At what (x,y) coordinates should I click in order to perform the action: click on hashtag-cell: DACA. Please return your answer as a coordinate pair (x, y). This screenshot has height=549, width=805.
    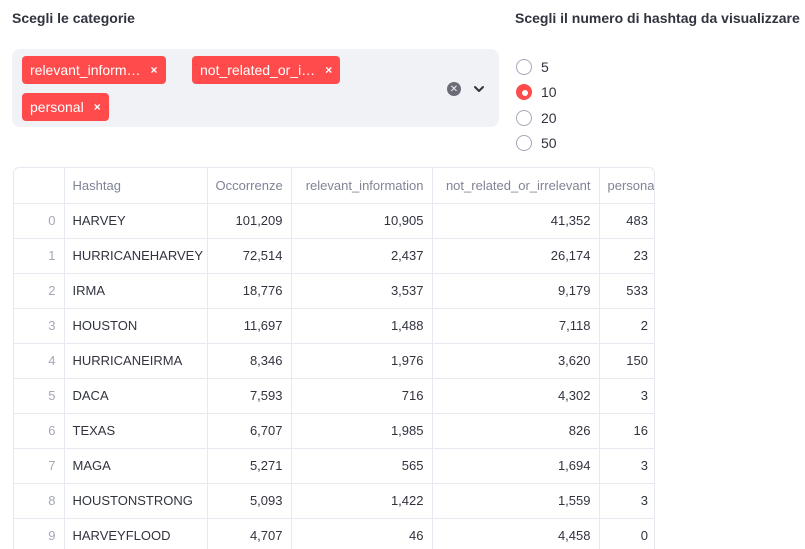
    Looking at the image, I should click on (136, 396).